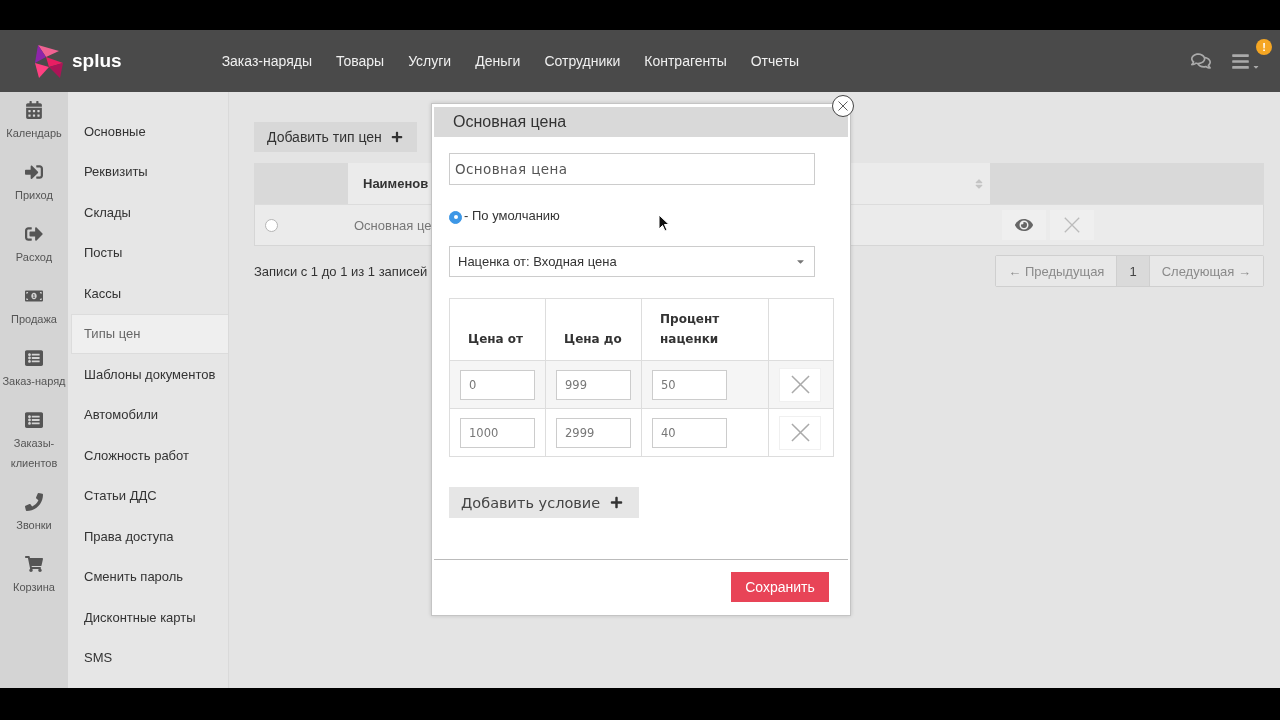  Describe the element at coordinates (148, 374) in the screenshot. I see `settings-menu-item: Шаблоны документов` at that location.